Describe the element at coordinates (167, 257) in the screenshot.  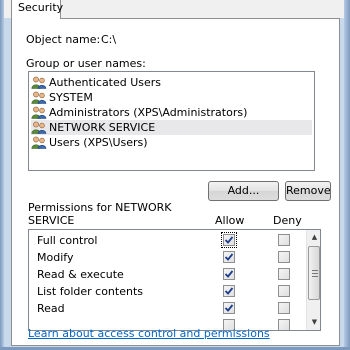
I see `permission-row-modify: Modify` at that location.